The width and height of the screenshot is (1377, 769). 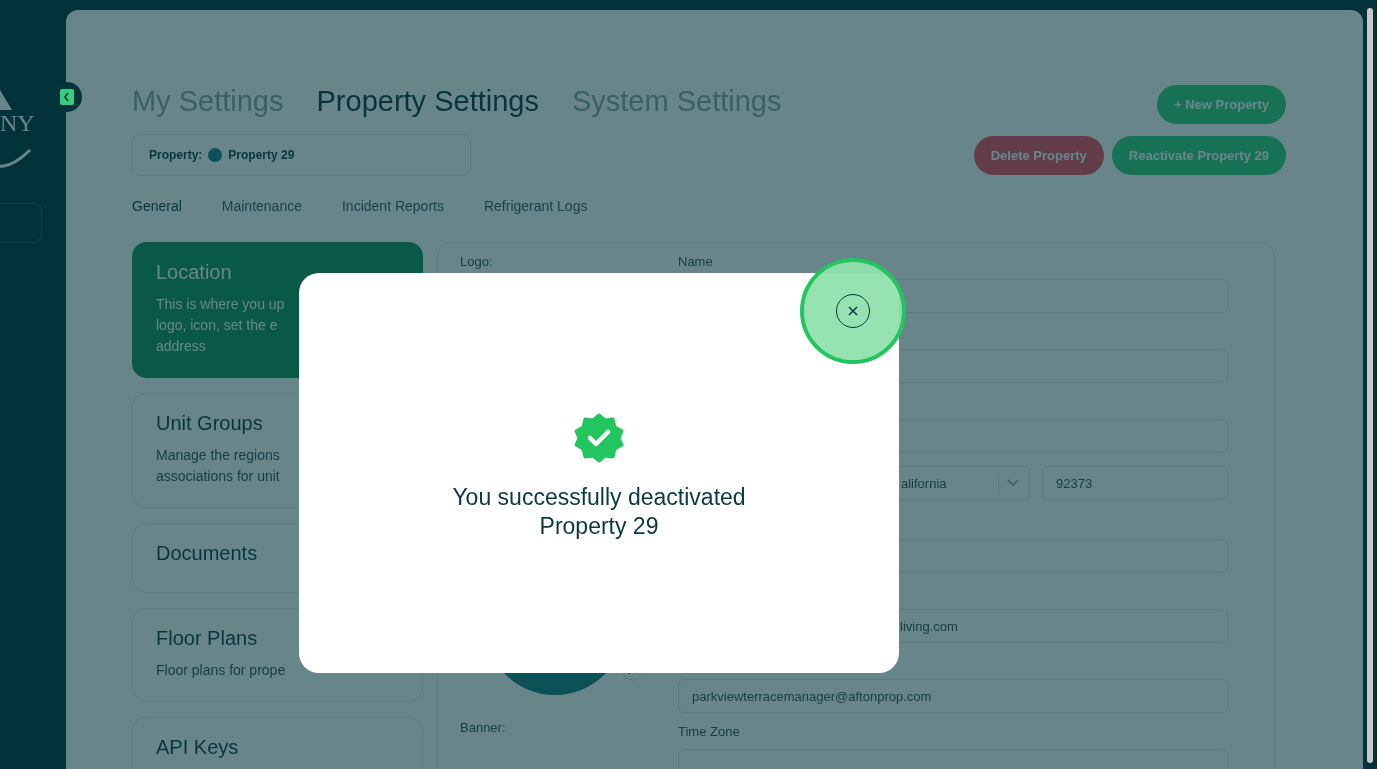 I want to click on close-icon, so click(x=853, y=311).